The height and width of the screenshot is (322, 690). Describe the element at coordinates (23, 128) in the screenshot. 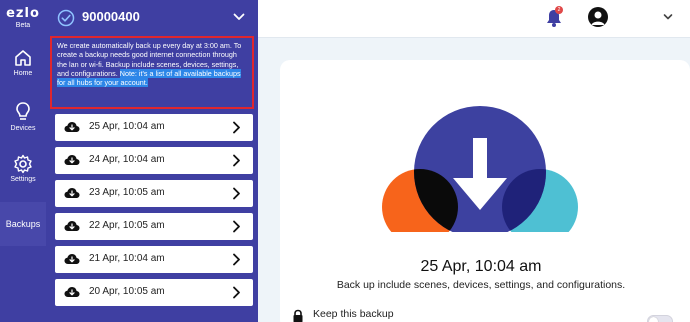

I see `nav-devices-label: Devices` at that location.